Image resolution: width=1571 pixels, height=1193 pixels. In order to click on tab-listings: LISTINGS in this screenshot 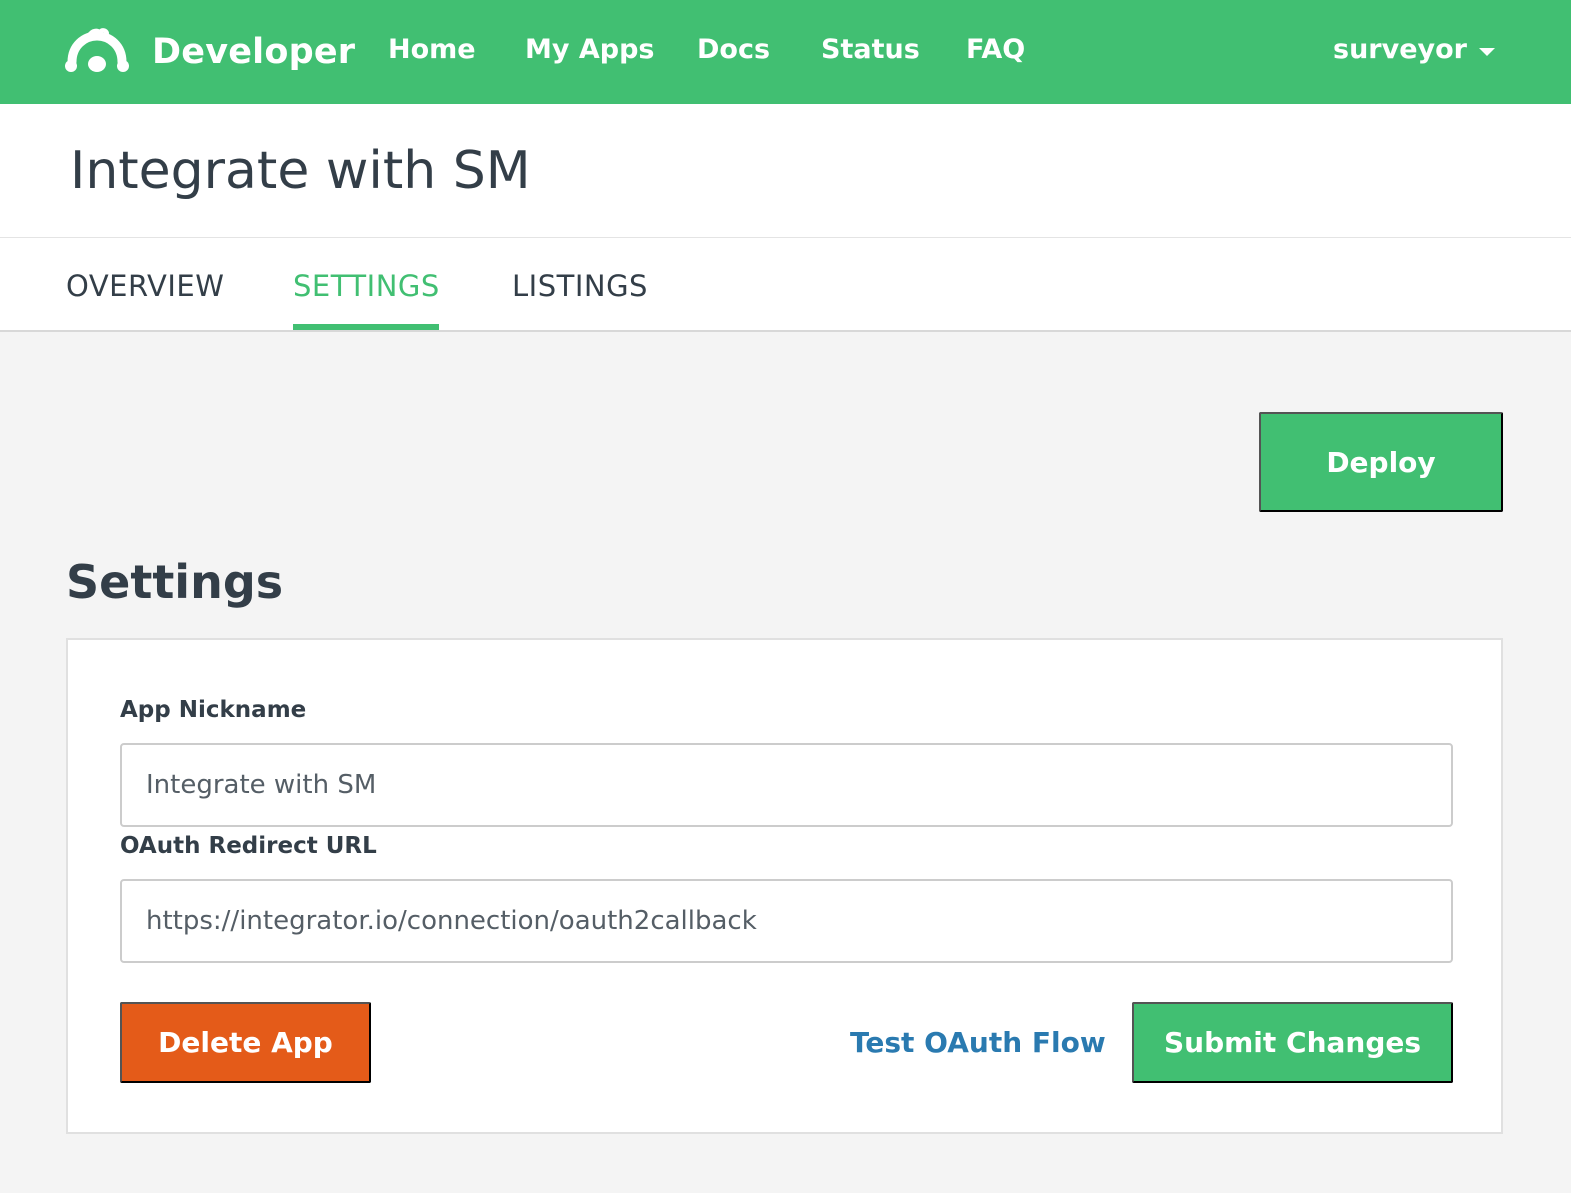, I will do `click(580, 286)`.